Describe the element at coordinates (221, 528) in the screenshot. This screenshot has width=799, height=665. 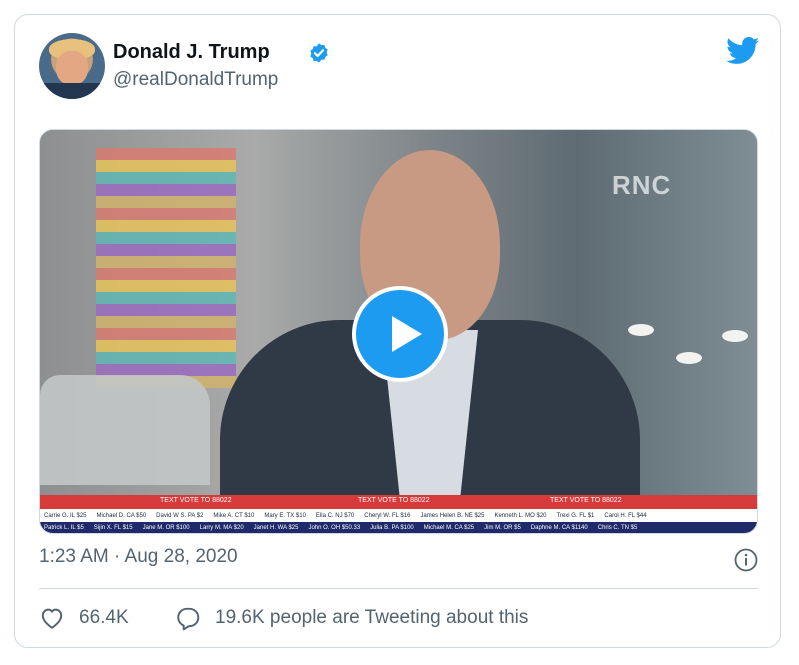
I see `ticker-entry: Larry M. MA $20` at that location.